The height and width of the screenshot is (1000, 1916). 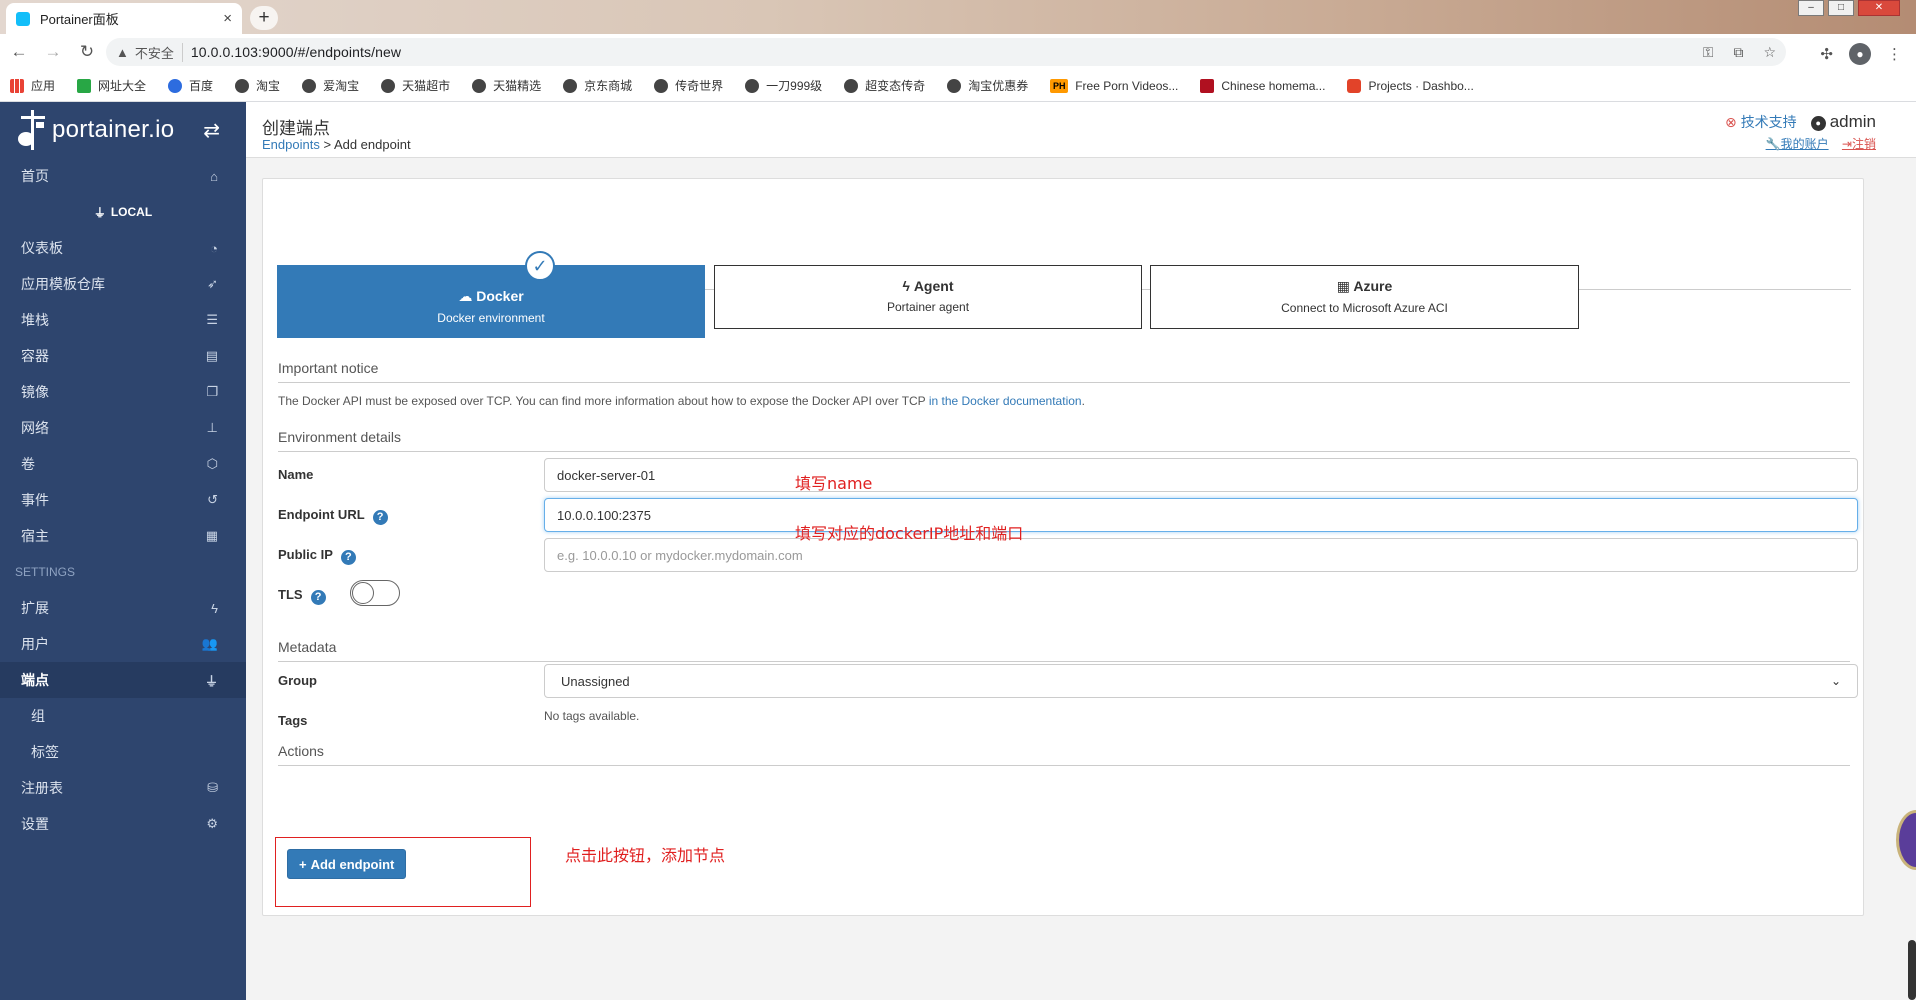 I want to click on sidebar-item-label: 设置, so click(x=35, y=824).